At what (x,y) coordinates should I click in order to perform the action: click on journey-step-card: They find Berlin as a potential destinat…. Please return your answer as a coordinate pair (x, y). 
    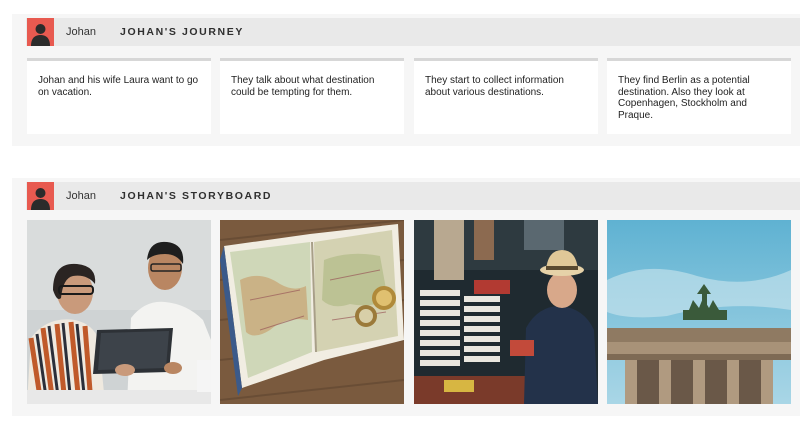
    Looking at the image, I should click on (699, 96).